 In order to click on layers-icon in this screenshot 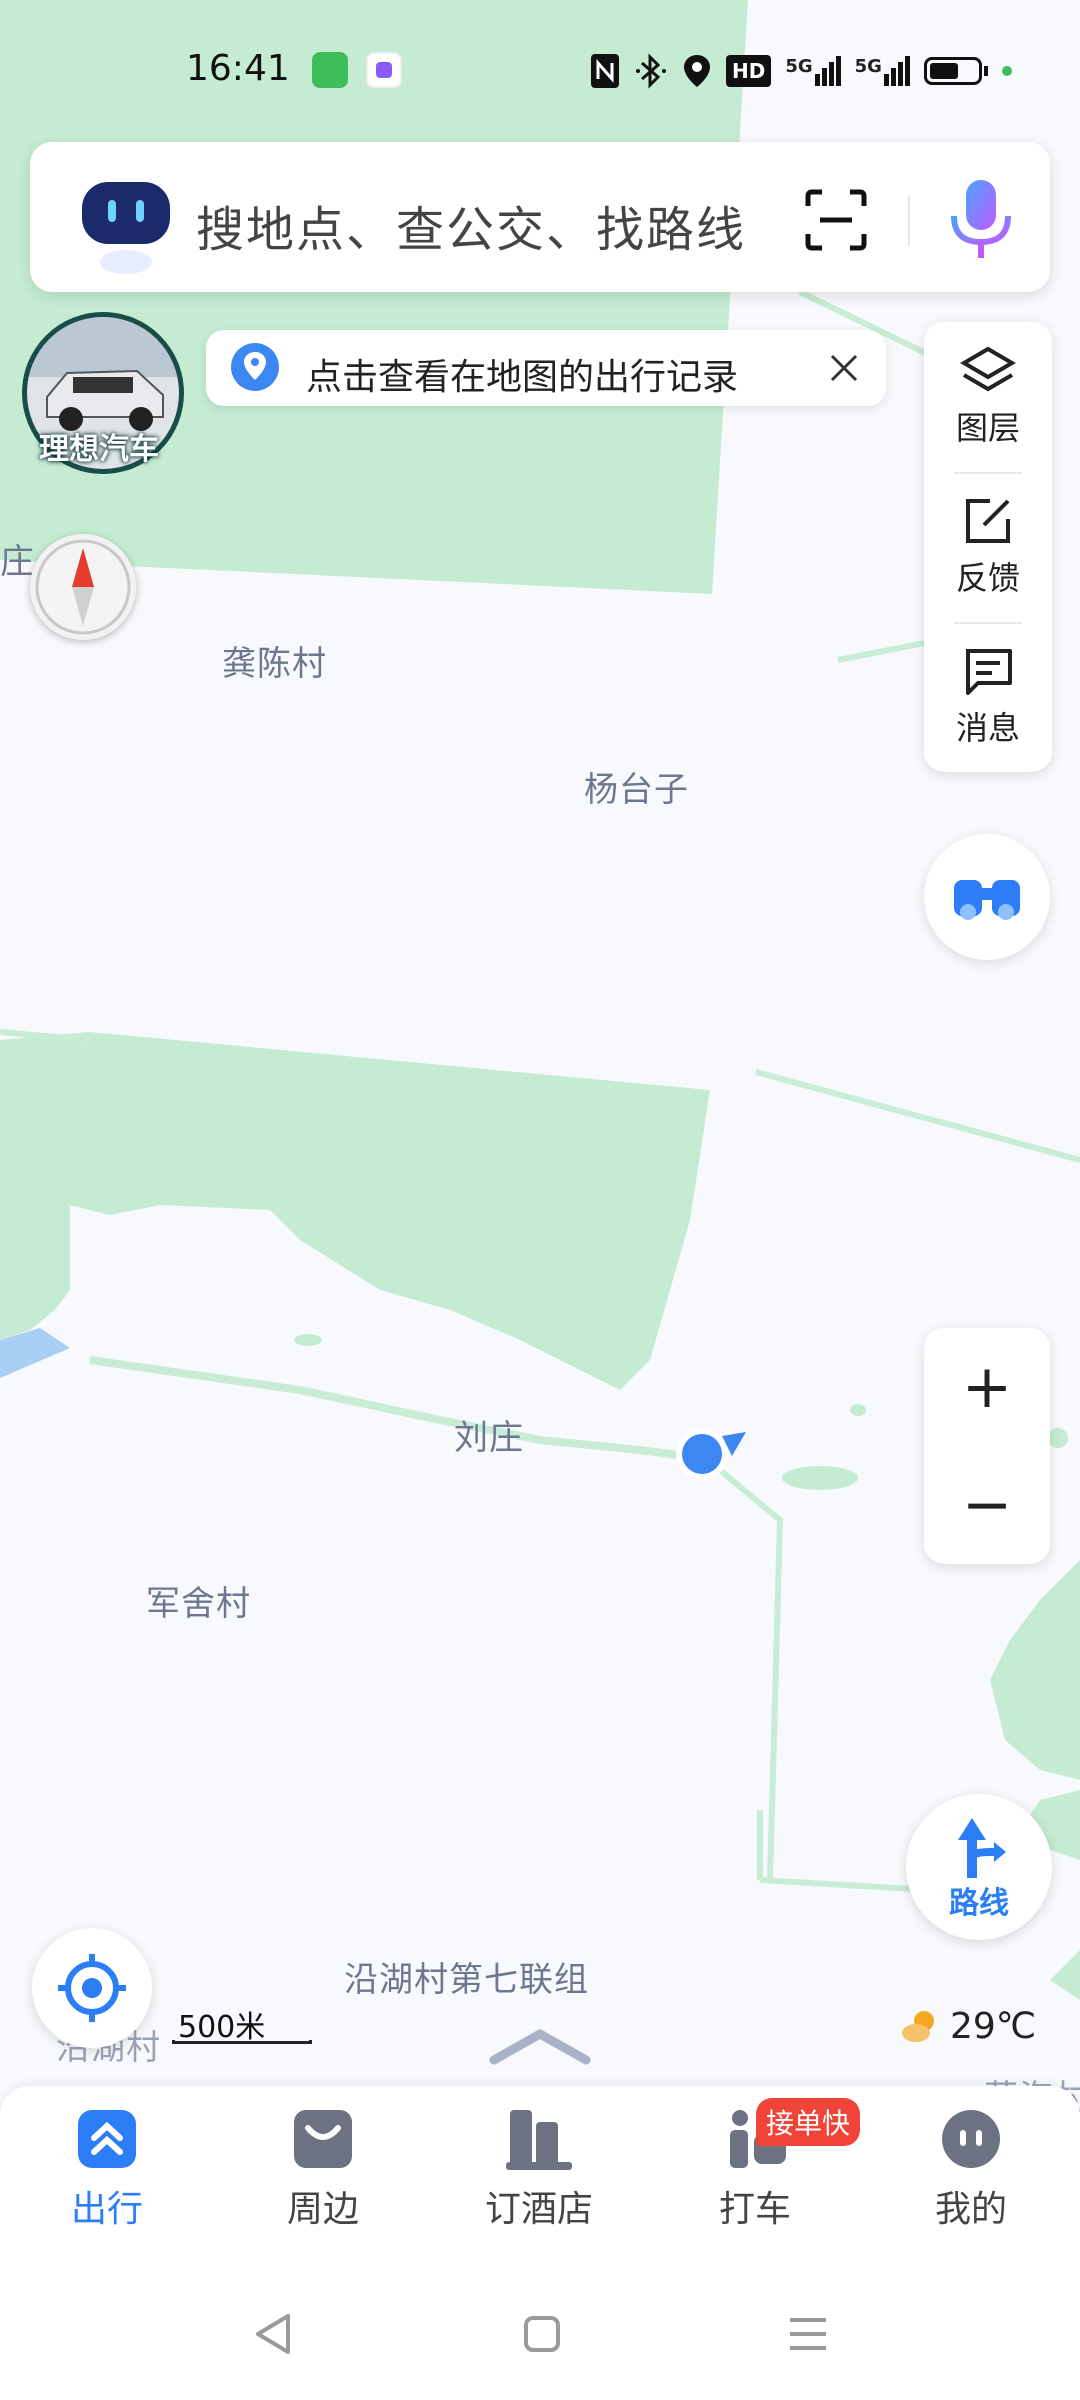, I will do `click(988, 369)`.